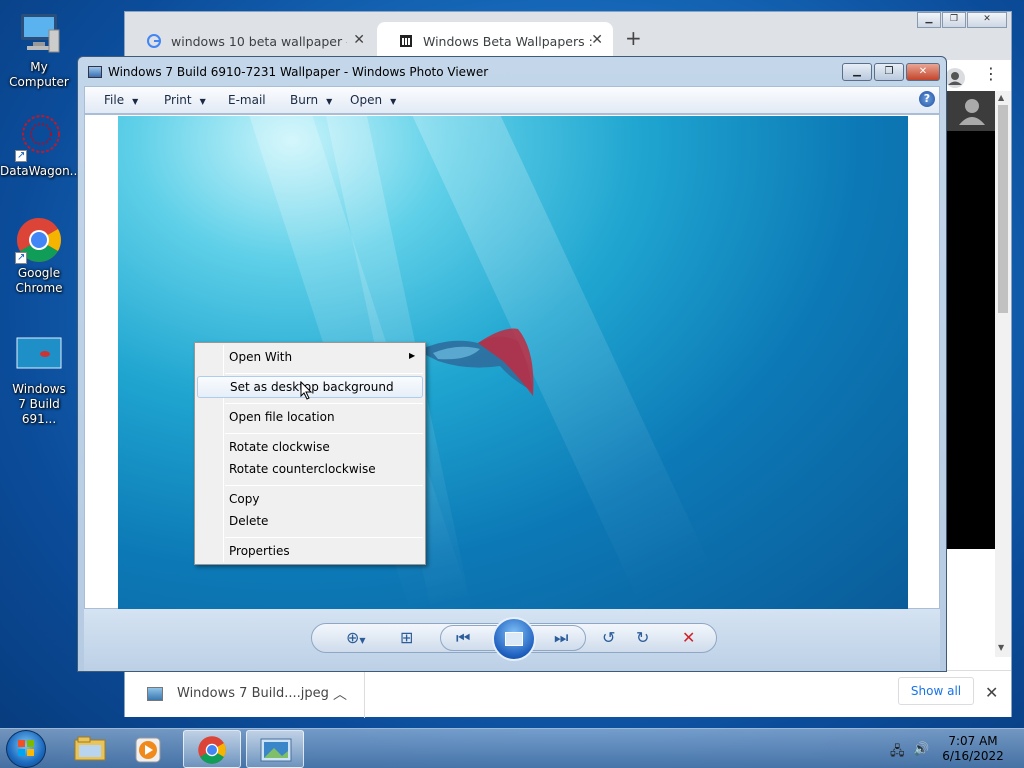 The width and height of the screenshot is (1024, 768). I want to click on minimize-button: ▁, so click(857, 72).